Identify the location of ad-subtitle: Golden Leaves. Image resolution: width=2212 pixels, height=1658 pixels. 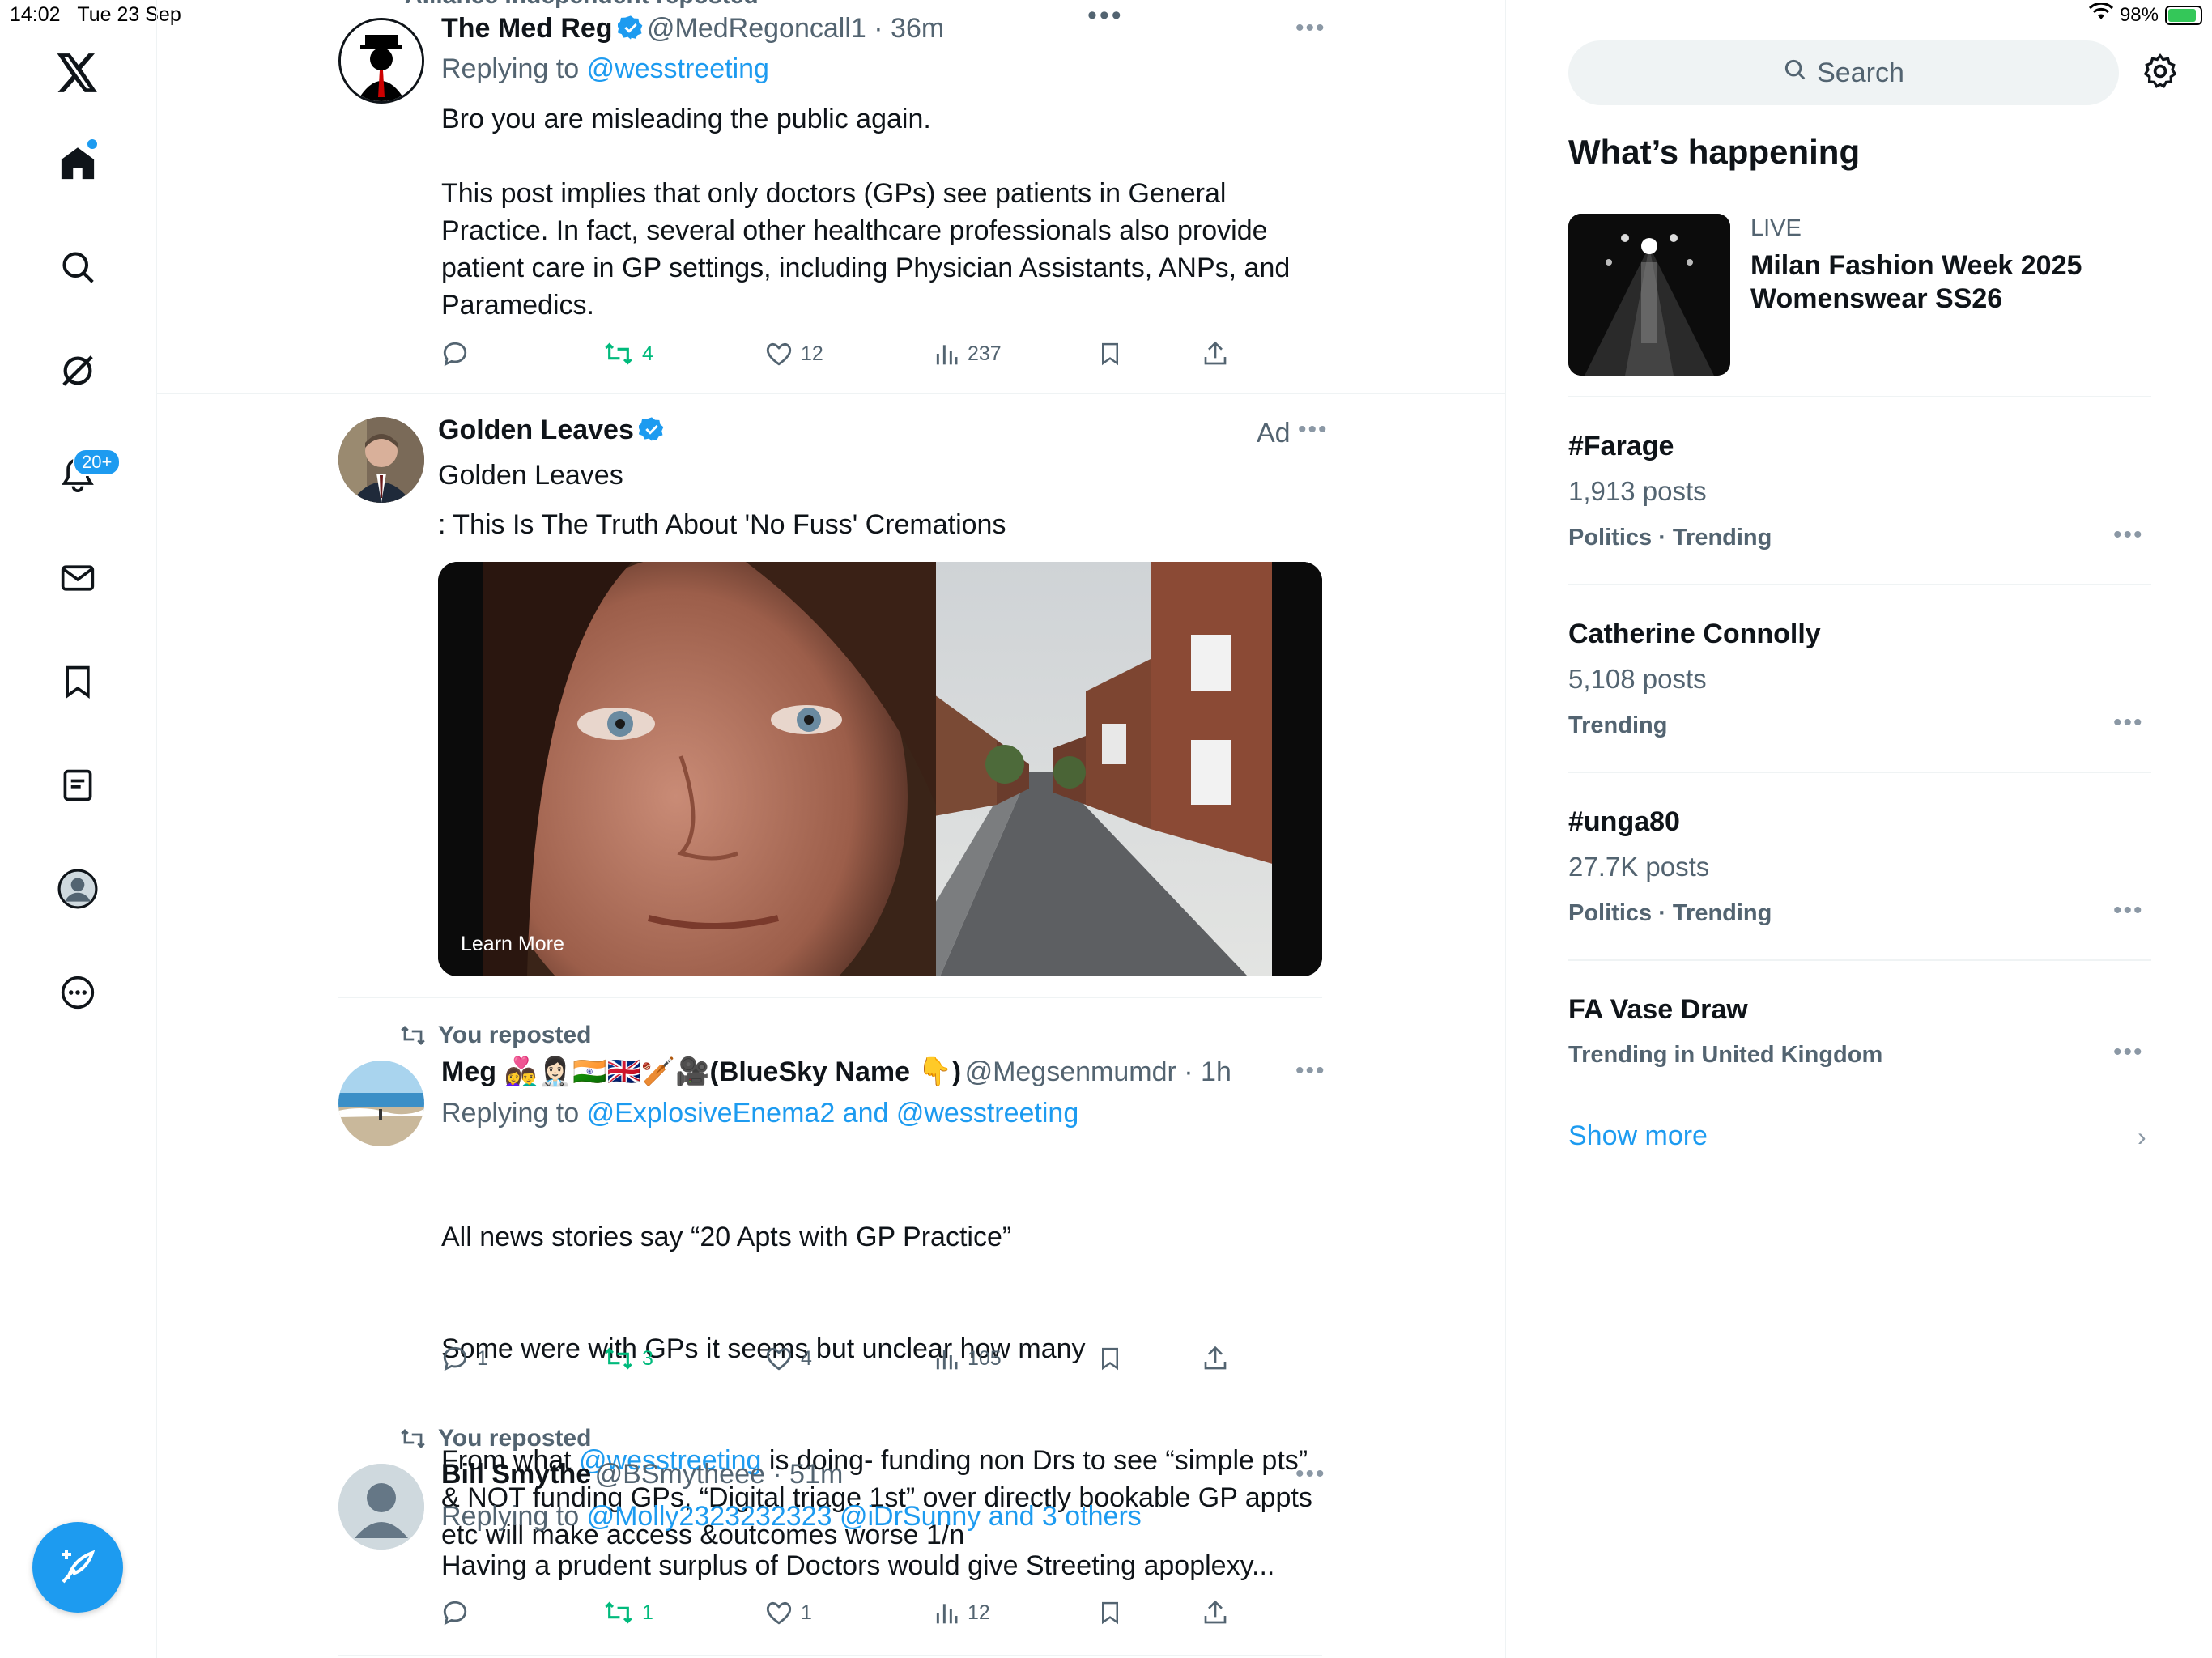
(531, 475).